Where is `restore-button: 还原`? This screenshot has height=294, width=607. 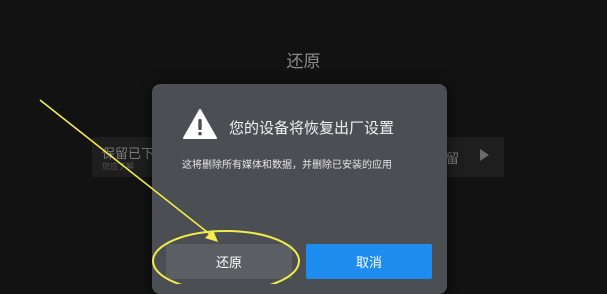 restore-button: 还原 is located at coordinates (229, 261).